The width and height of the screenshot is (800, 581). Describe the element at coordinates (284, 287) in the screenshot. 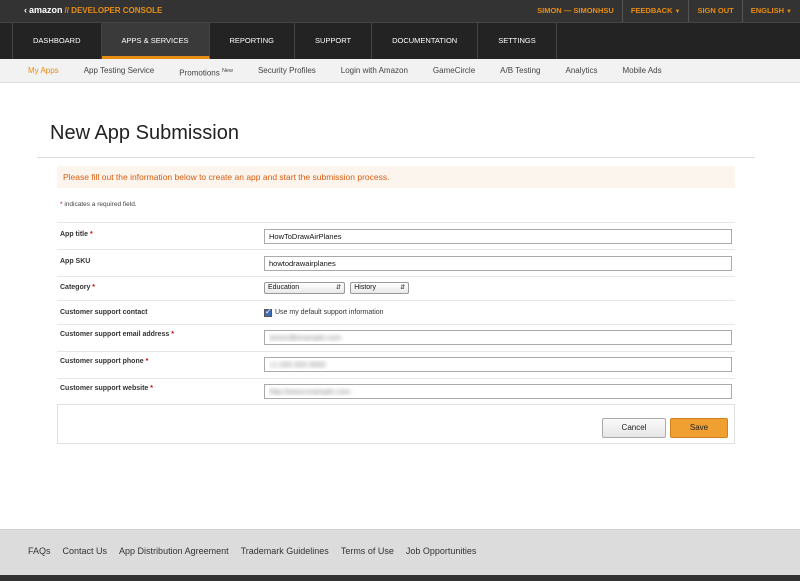

I see `category-select-value: Education` at that location.